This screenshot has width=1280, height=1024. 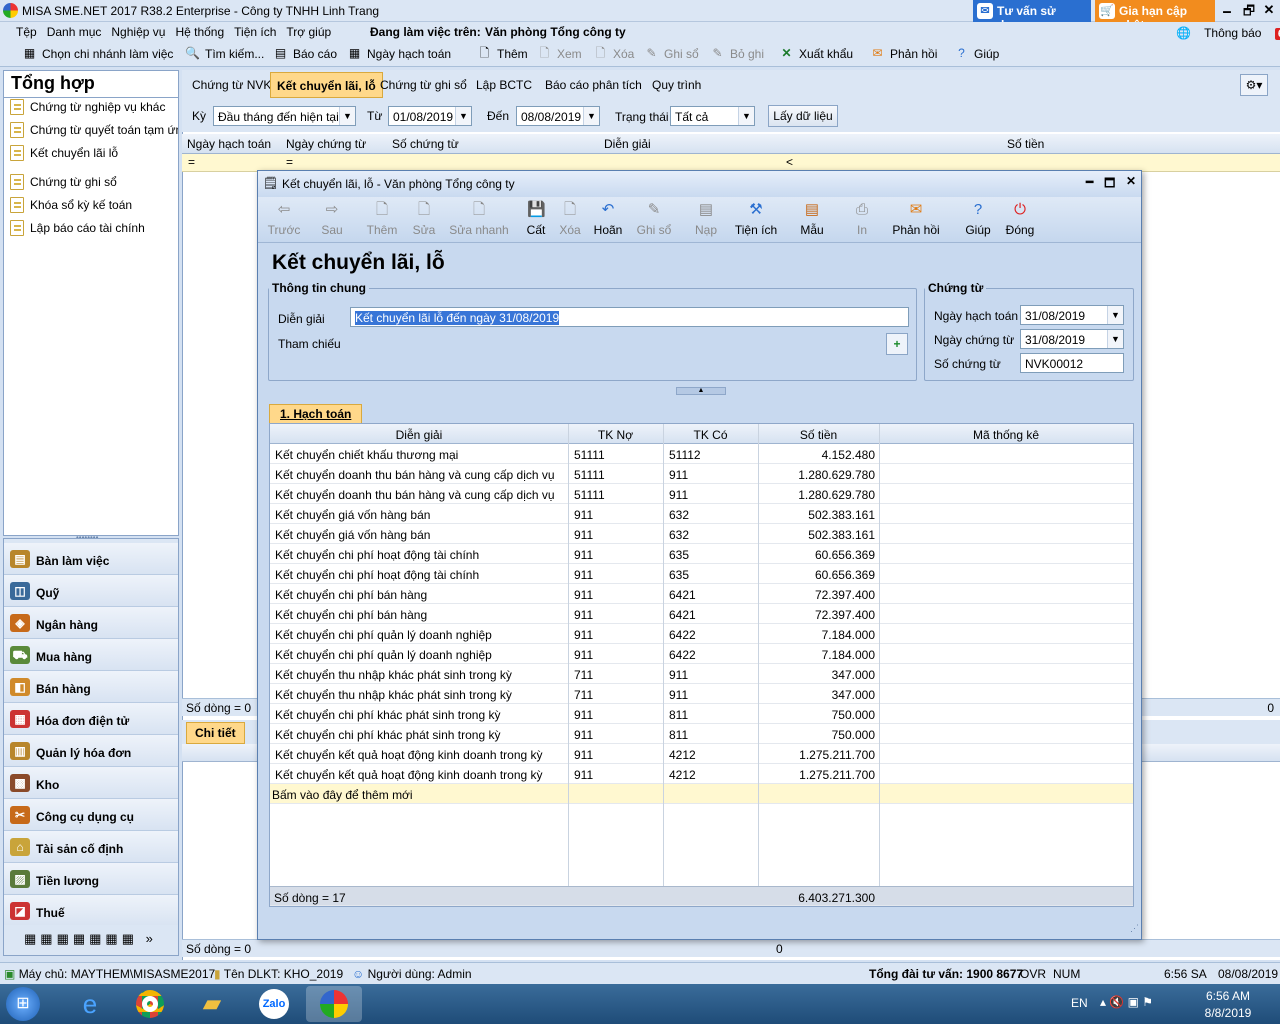 I want to click on menu-item: Danh mục, so click(x=74, y=32).